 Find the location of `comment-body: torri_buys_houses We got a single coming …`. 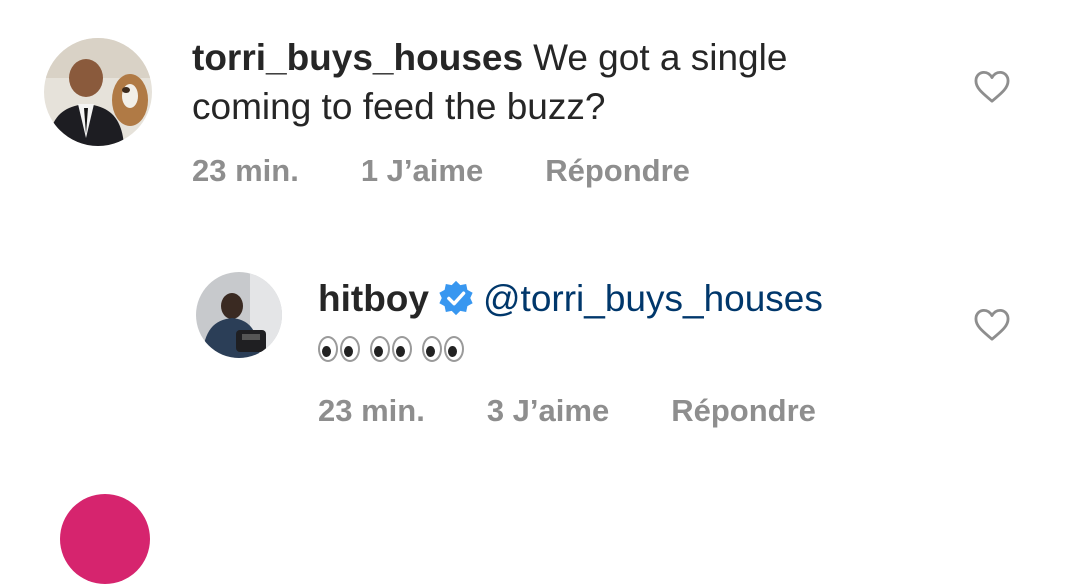

comment-body: torri_buys_houses We got a single coming … is located at coordinates (552, 82).